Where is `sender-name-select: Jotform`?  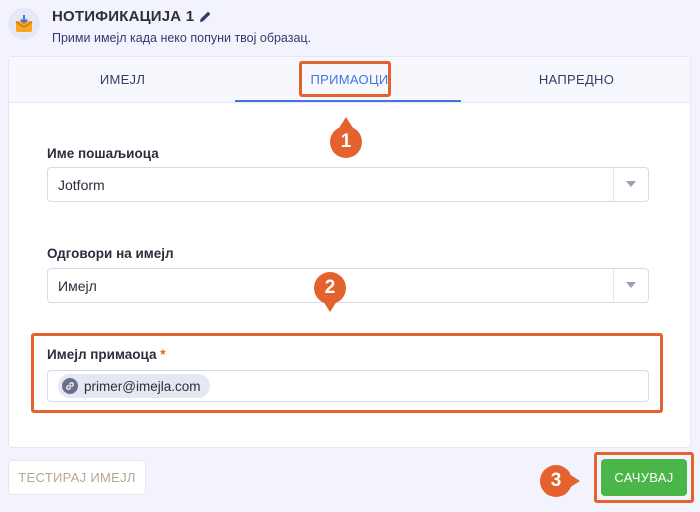
sender-name-select: Jotform is located at coordinates (348, 184).